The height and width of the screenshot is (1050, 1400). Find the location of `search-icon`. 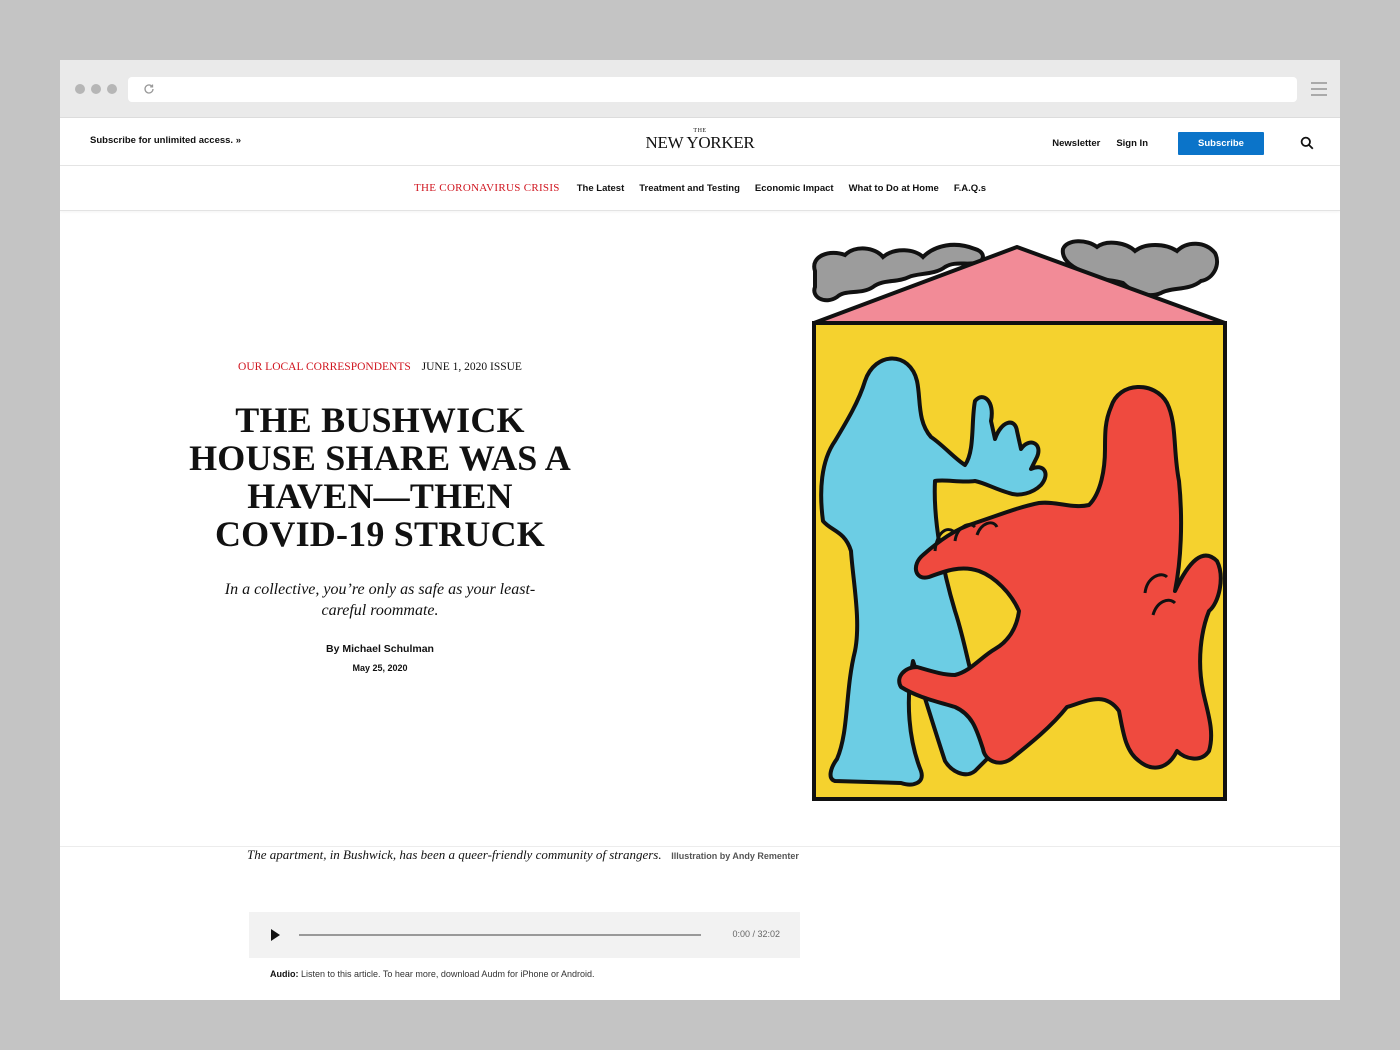

search-icon is located at coordinates (1307, 143).